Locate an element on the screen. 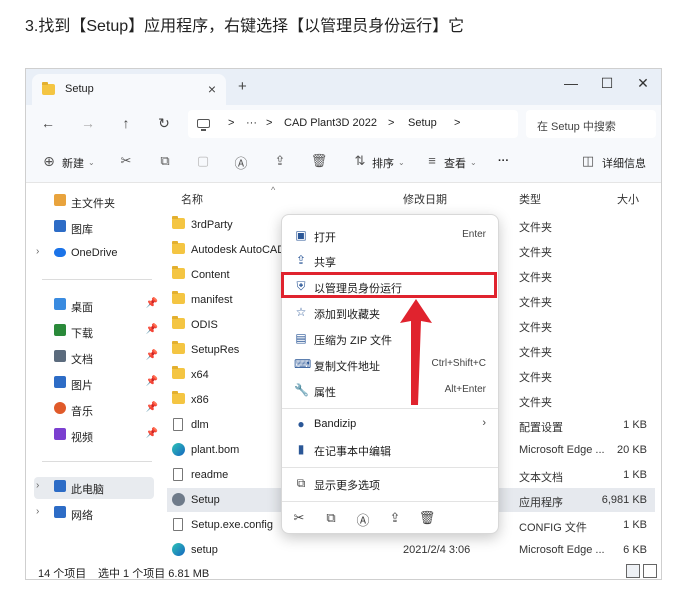 This screenshot has width=692, height=592. column-header-size: 大小 is located at coordinates (628, 199).